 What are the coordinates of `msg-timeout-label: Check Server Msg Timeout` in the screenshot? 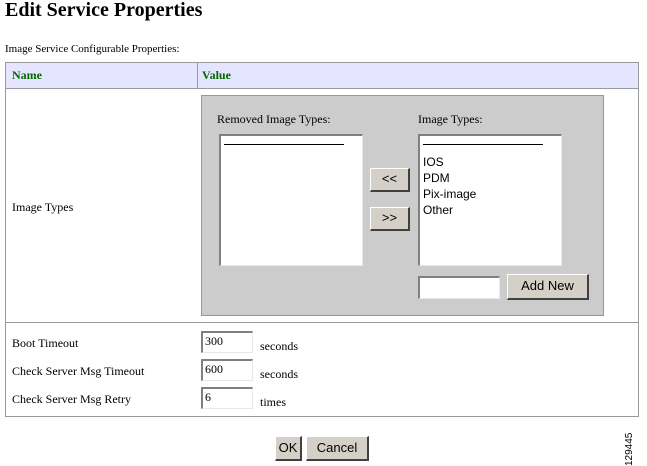 It's located at (78, 371).